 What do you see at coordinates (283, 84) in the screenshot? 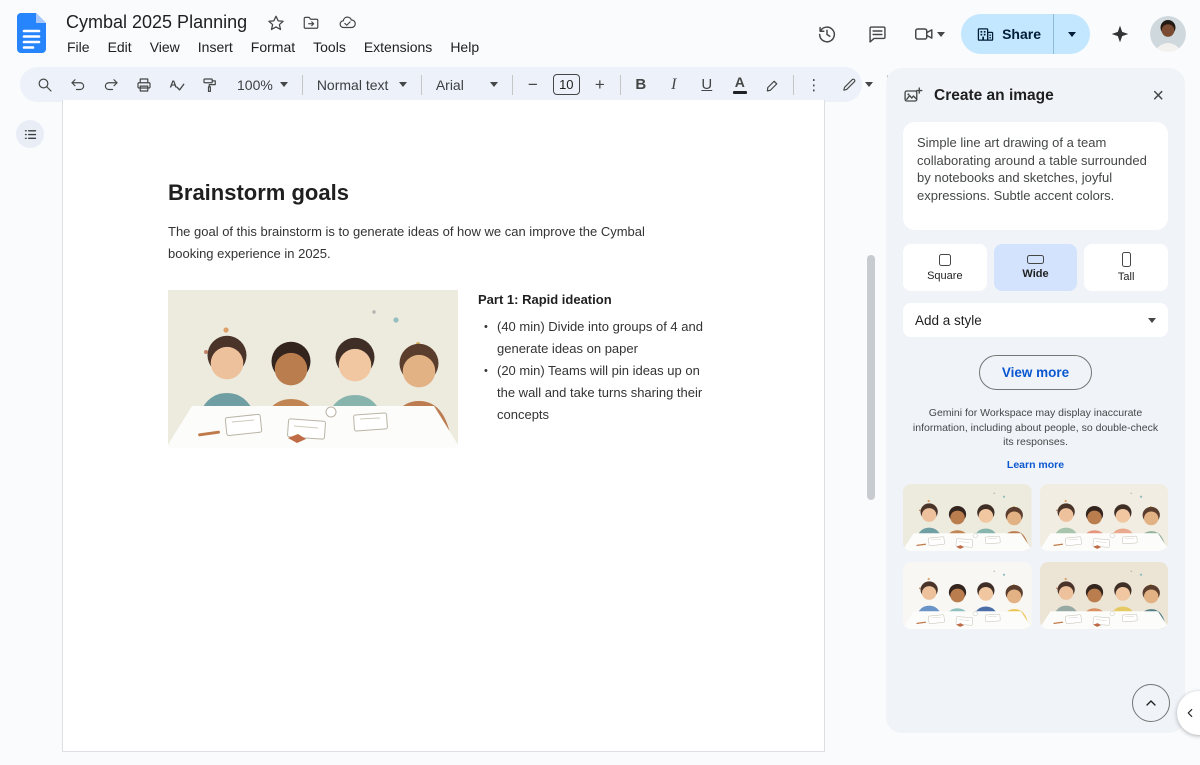
I see `zoom-caret-icon` at bounding box center [283, 84].